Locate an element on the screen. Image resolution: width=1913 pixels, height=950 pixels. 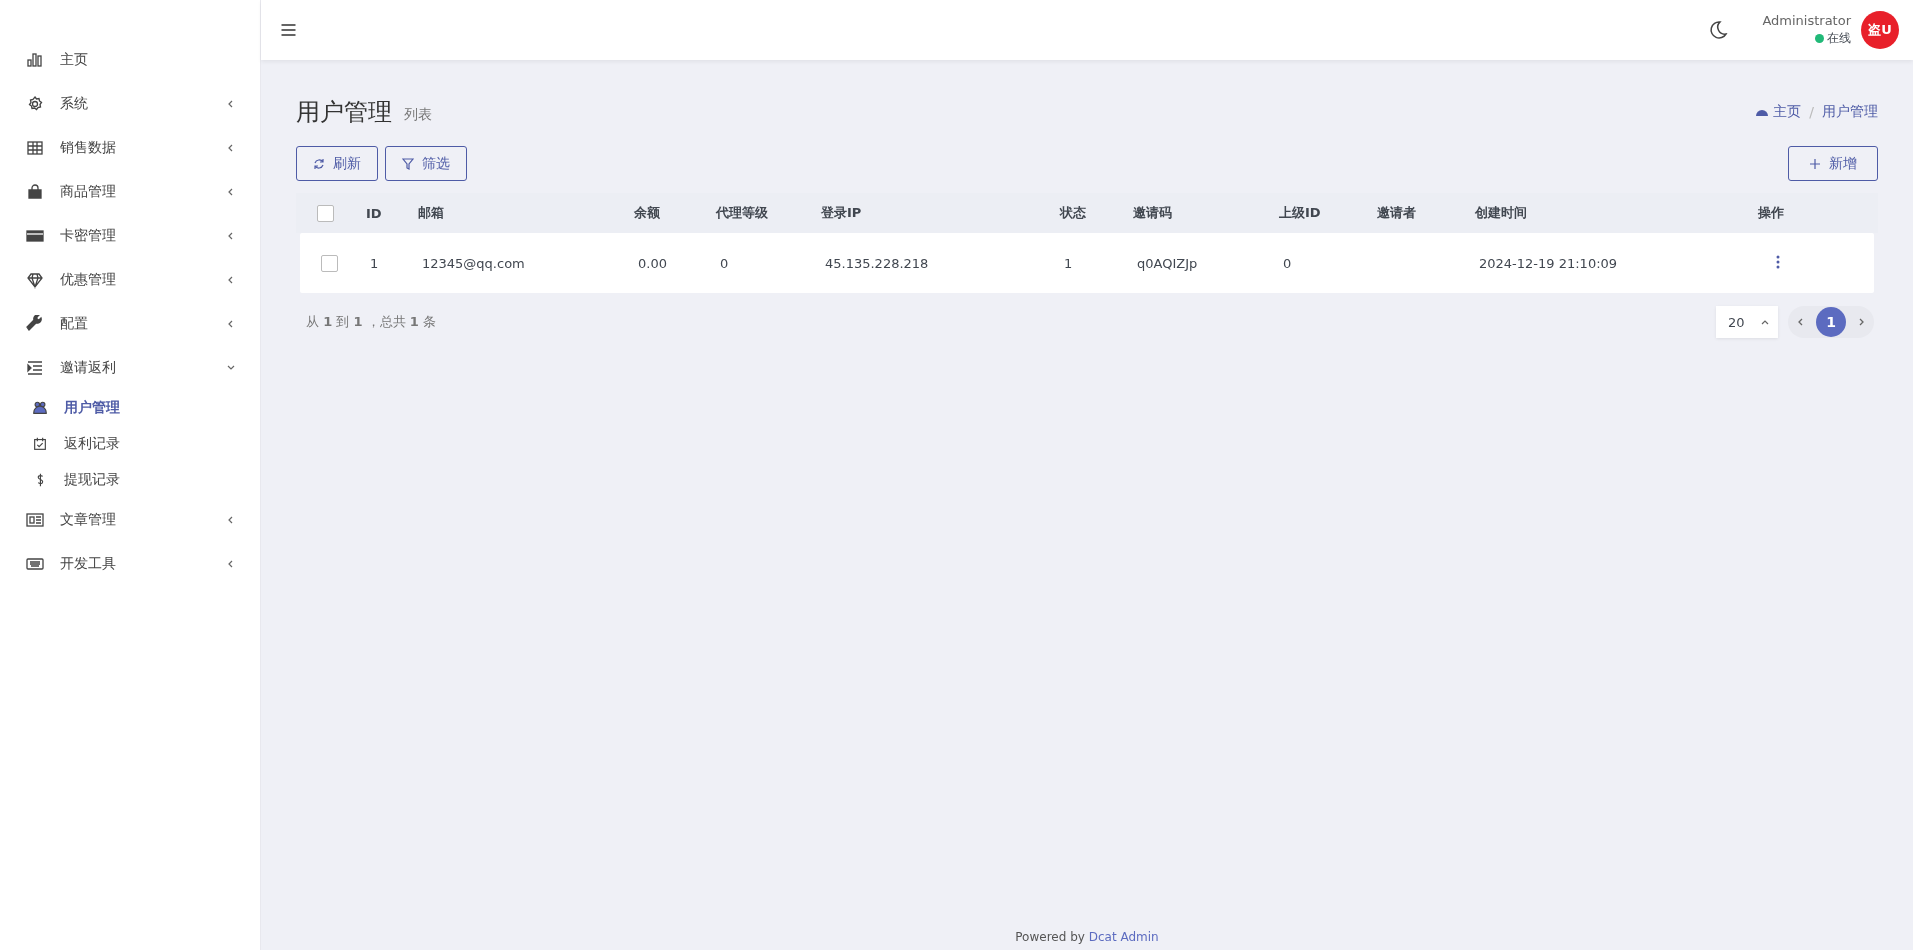
column-header: 代理等级 is located at coordinates (742, 212).